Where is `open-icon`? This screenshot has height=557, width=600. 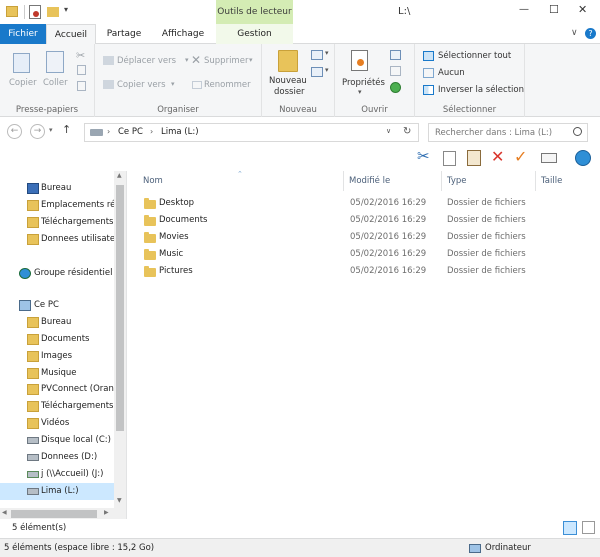
open-icon is located at coordinates (395, 55).